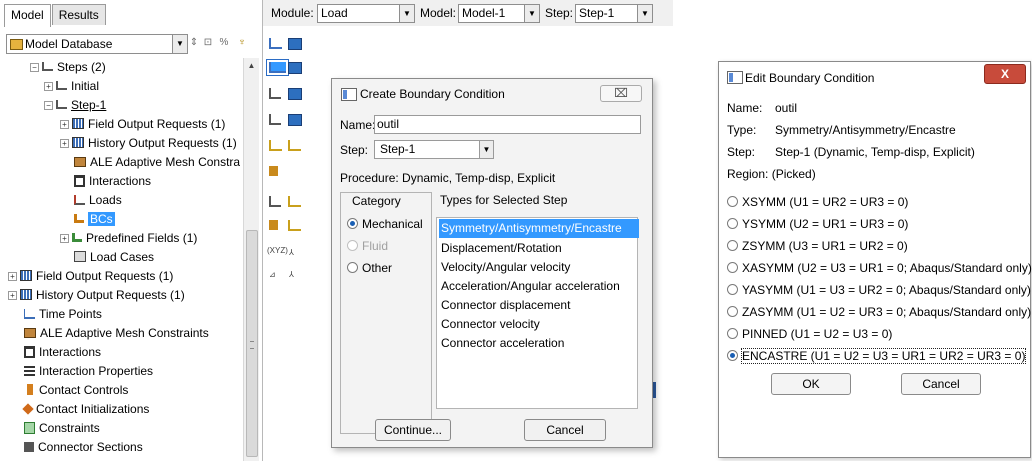  Describe the element at coordinates (224, 43) in the screenshot. I see `filter-toggle-icon: %` at that location.